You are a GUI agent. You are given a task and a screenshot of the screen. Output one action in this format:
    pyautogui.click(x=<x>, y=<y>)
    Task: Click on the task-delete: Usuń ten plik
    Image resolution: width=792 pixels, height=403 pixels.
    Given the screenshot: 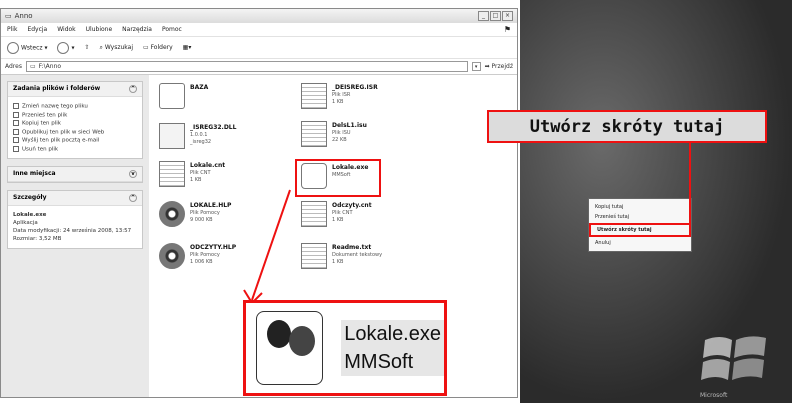 What is the action you would take?
    pyautogui.click(x=75, y=148)
    